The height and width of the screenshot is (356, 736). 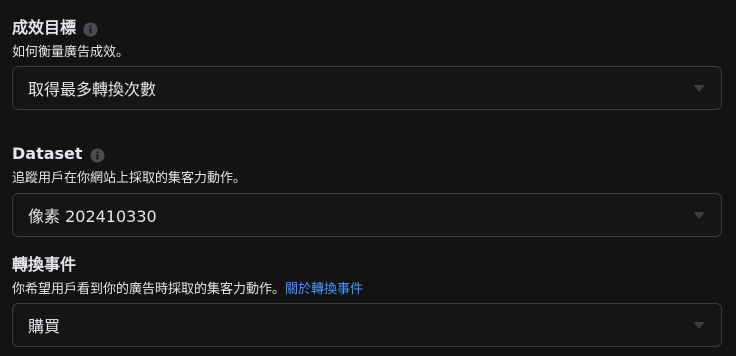 What do you see at coordinates (44, 27) in the screenshot?
I see `performance-goal-title: 成效目標` at bounding box center [44, 27].